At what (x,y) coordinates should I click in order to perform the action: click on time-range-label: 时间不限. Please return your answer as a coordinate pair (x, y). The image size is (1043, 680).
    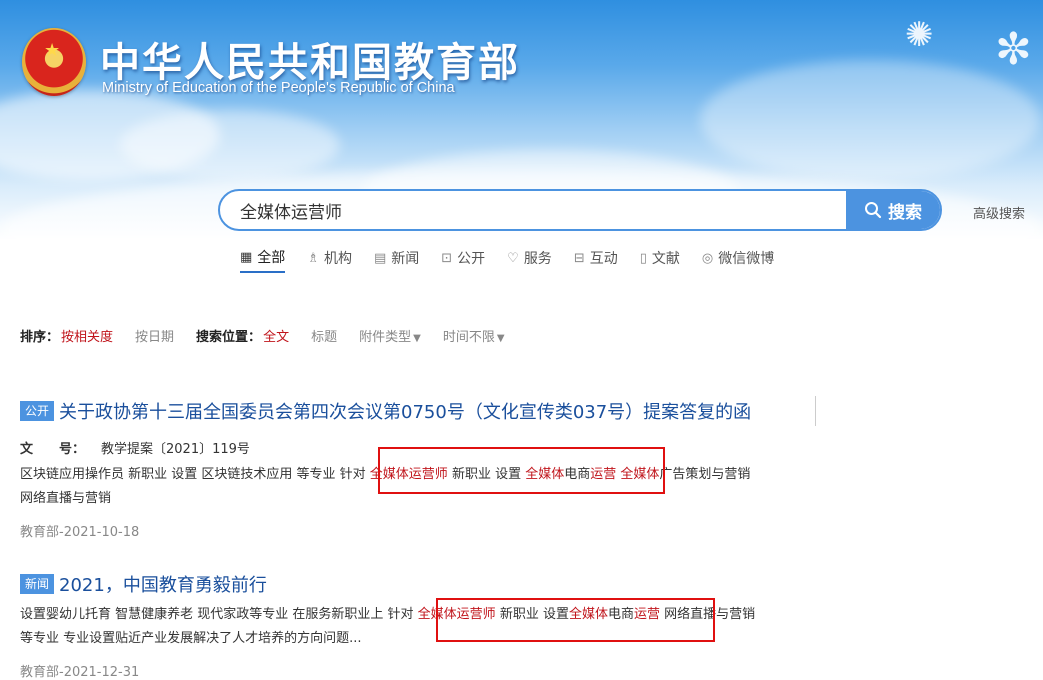
    Looking at the image, I should click on (468, 337).